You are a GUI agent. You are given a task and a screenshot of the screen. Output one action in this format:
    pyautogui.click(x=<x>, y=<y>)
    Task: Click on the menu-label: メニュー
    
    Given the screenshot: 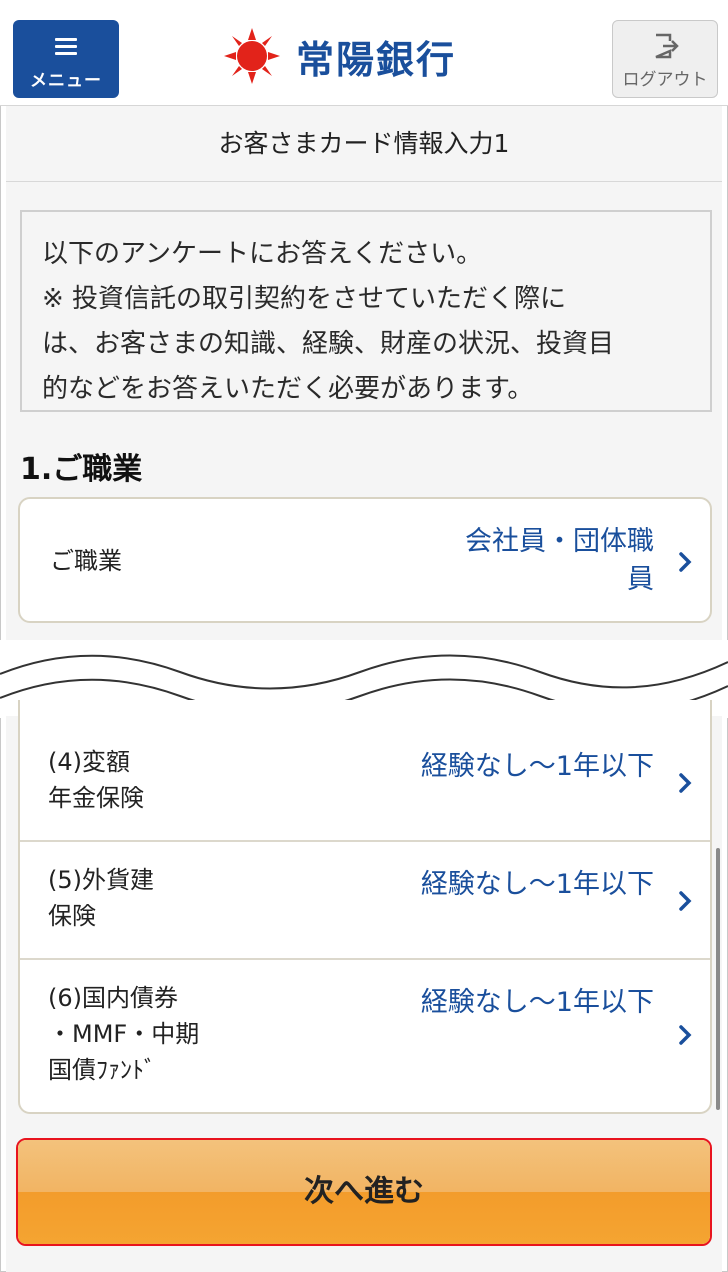 What is the action you would take?
    pyautogui.click(x=66, y=81)
    